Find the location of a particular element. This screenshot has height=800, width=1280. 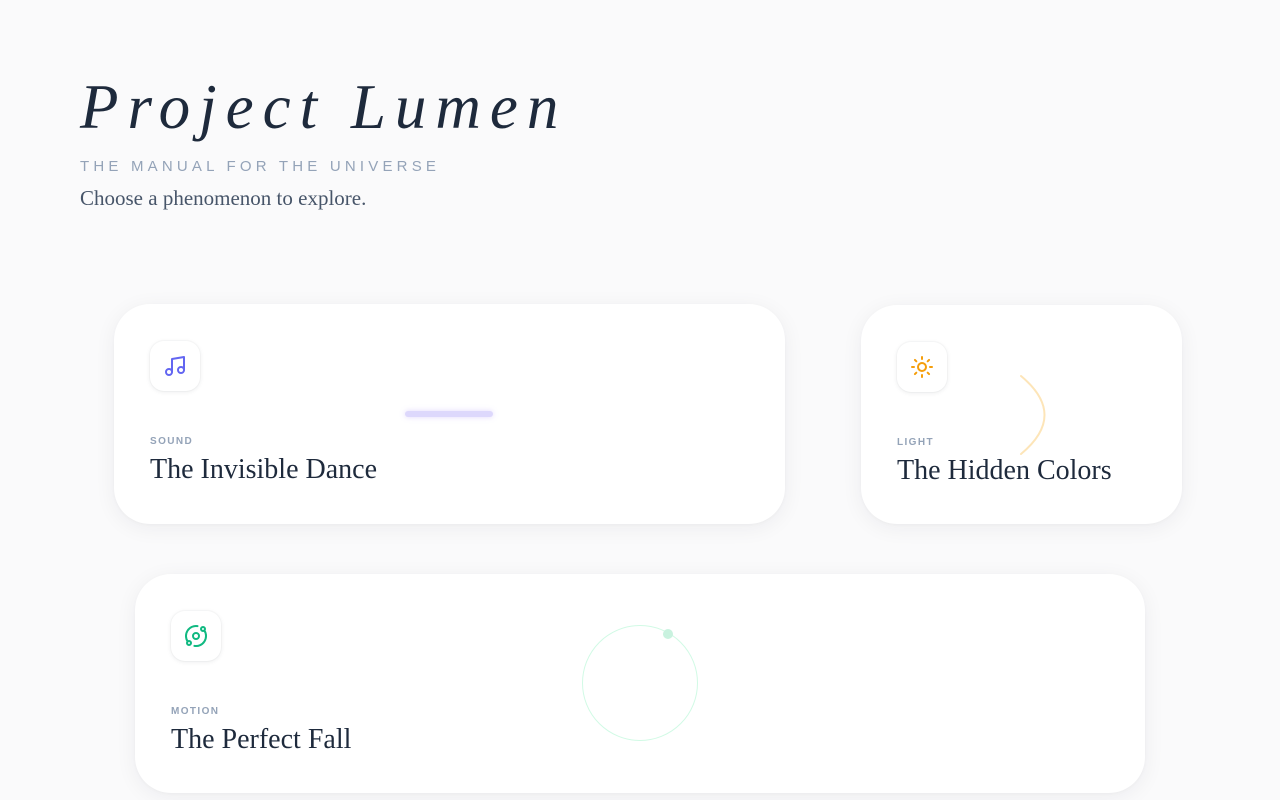

page-title: Project Lumen is located at coordinates (324, 107).